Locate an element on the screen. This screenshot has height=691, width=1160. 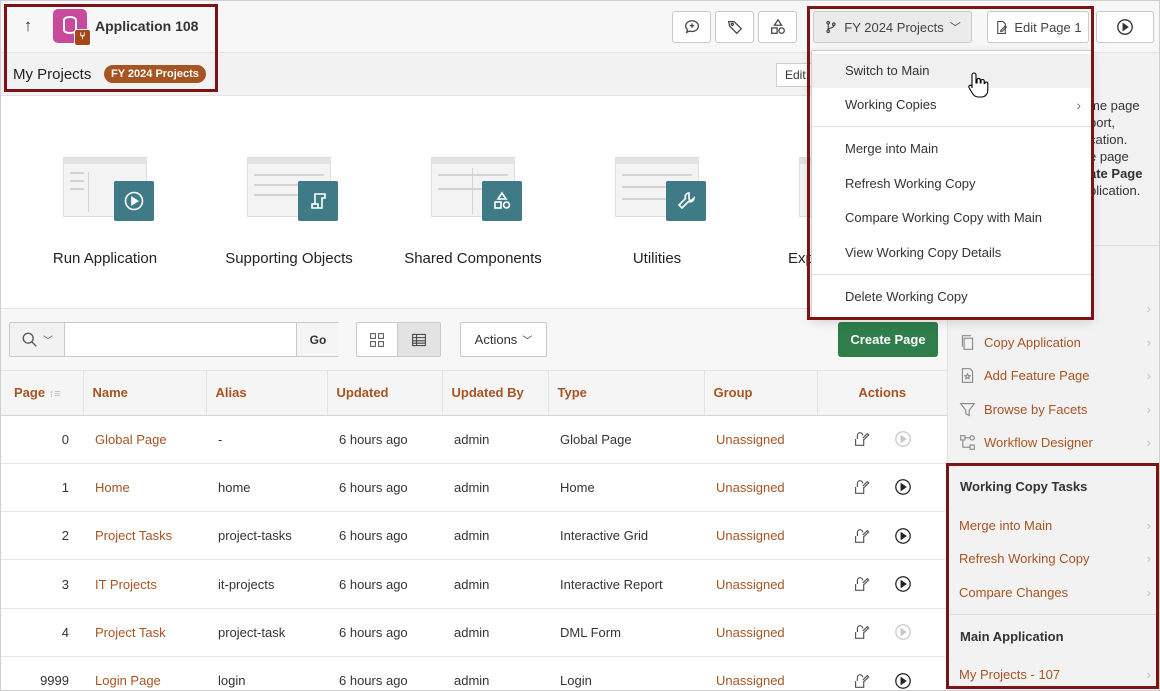
page-name-link: Login Page is located at coordinates (144, 673).